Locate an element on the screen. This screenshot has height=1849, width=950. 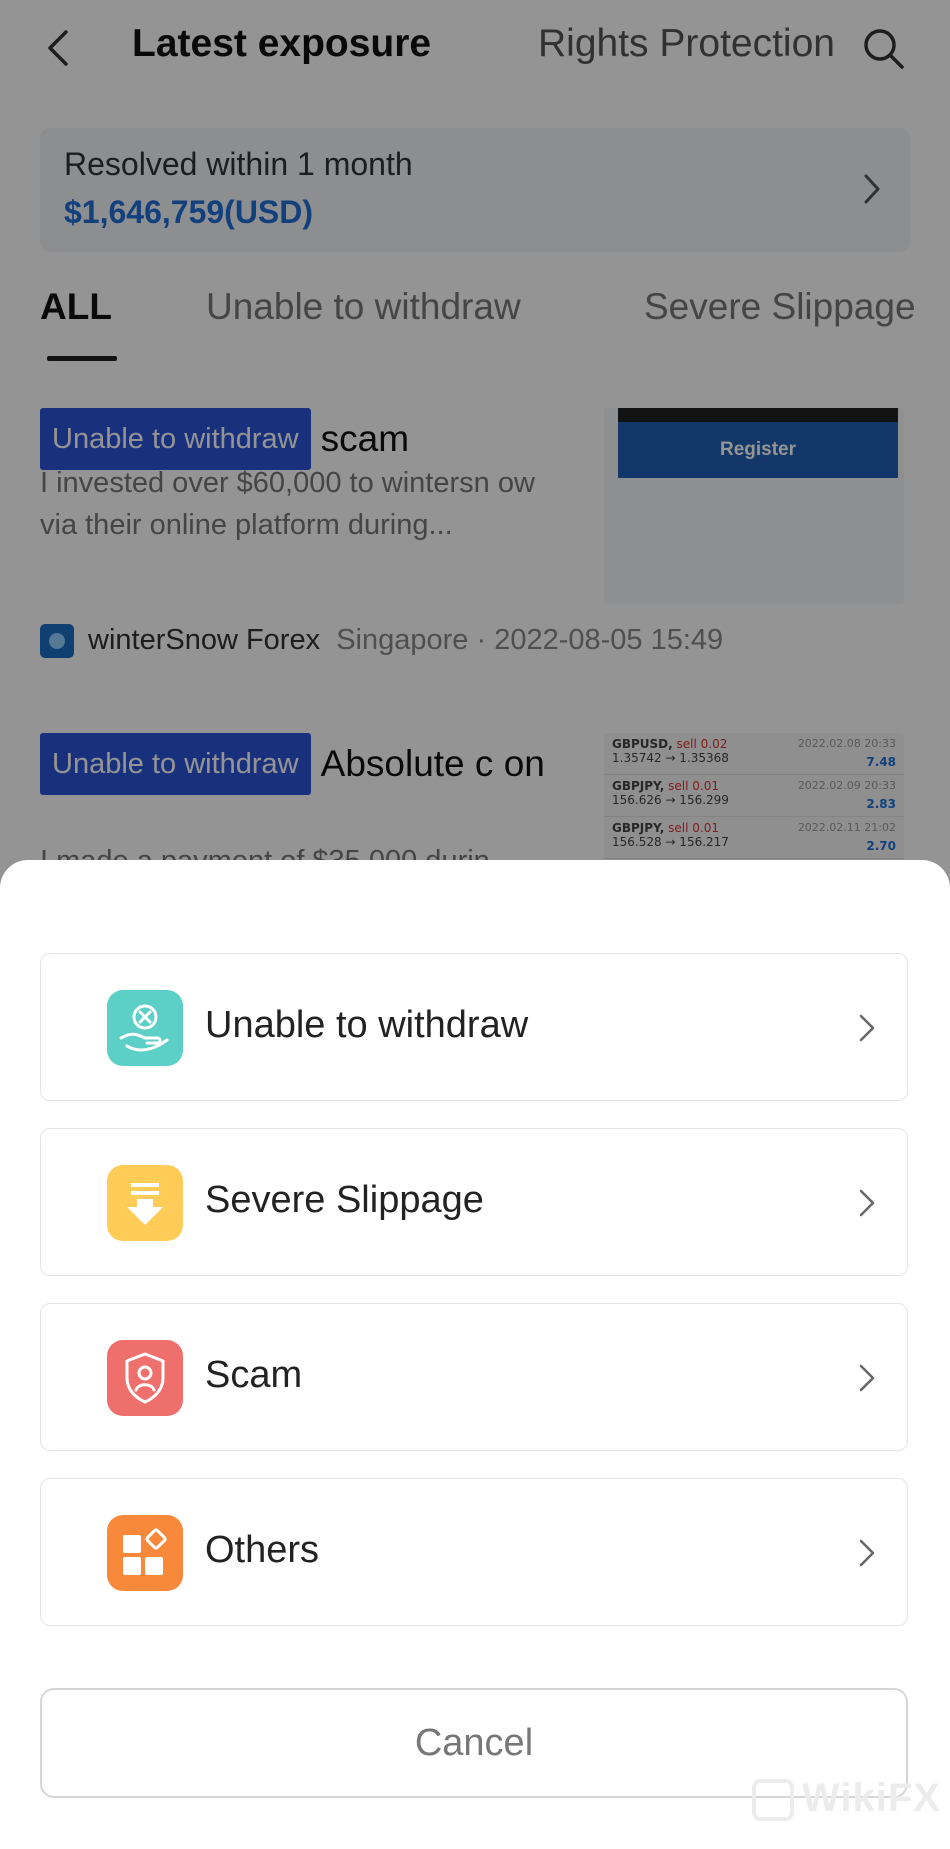
shield-person-icon is located at coordinates (145, 1378).